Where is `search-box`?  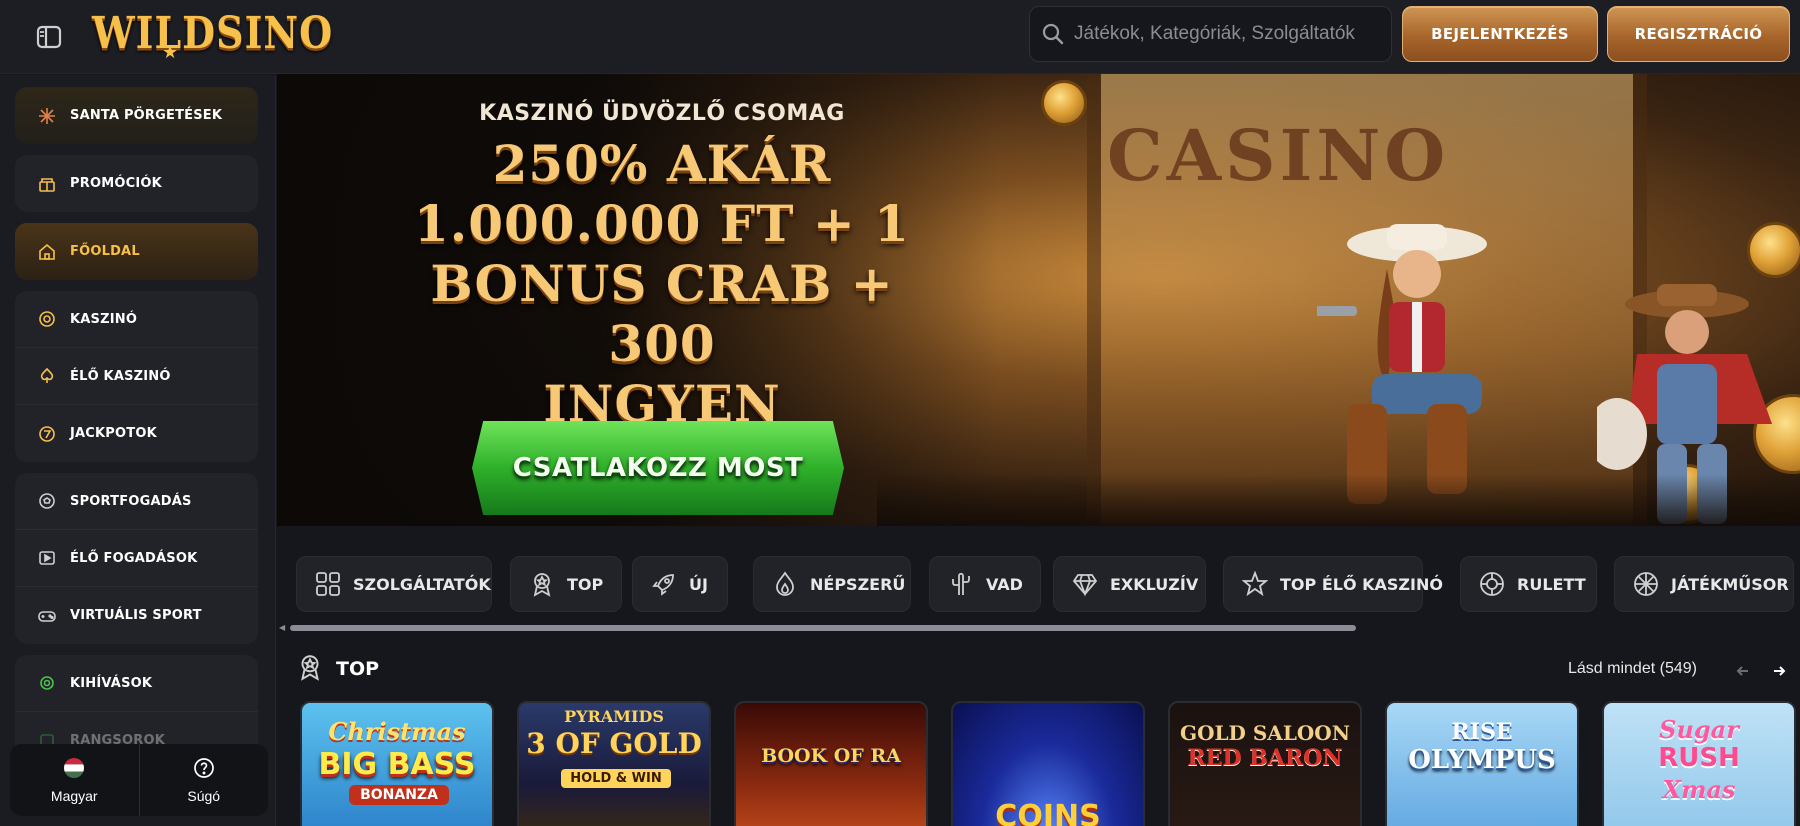
search-box is located at coordinates (1210, 34).